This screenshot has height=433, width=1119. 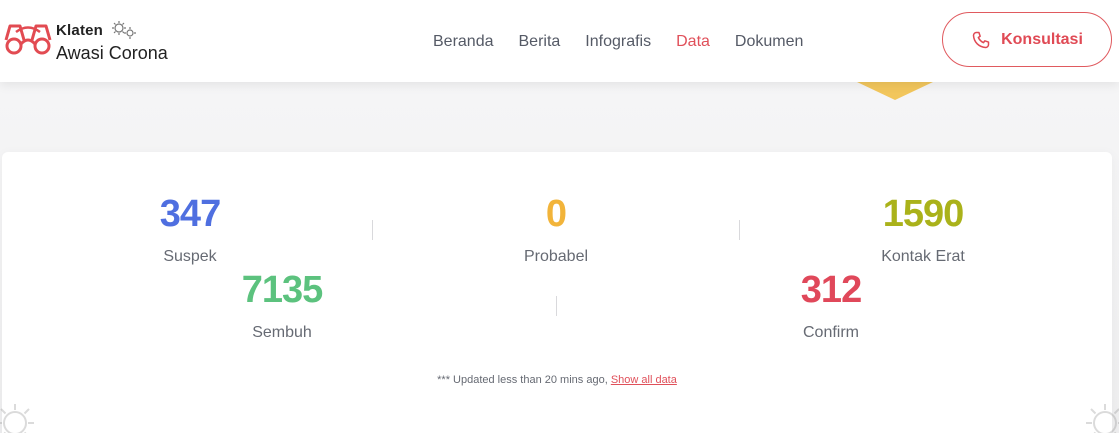 I want to click on stat-kontak-erat: 1590 Kontak Erat, so click(x=923, y=230).